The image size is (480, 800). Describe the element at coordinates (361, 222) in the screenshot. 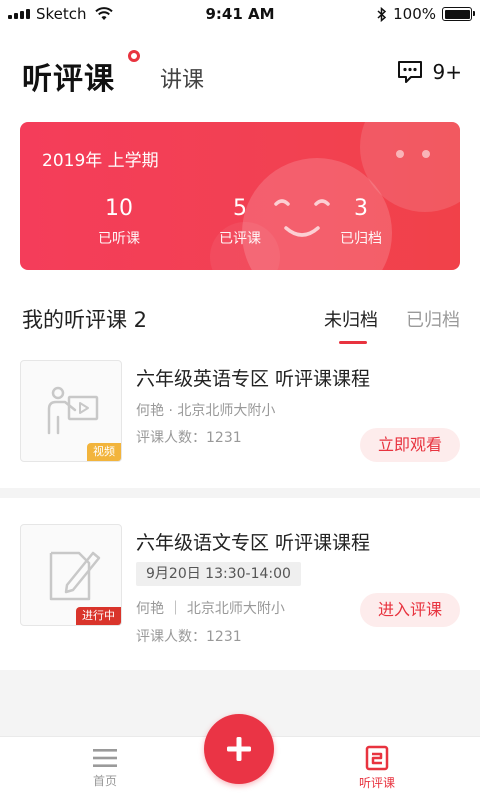

I see `stat-archived: 3 已归档` at that location.